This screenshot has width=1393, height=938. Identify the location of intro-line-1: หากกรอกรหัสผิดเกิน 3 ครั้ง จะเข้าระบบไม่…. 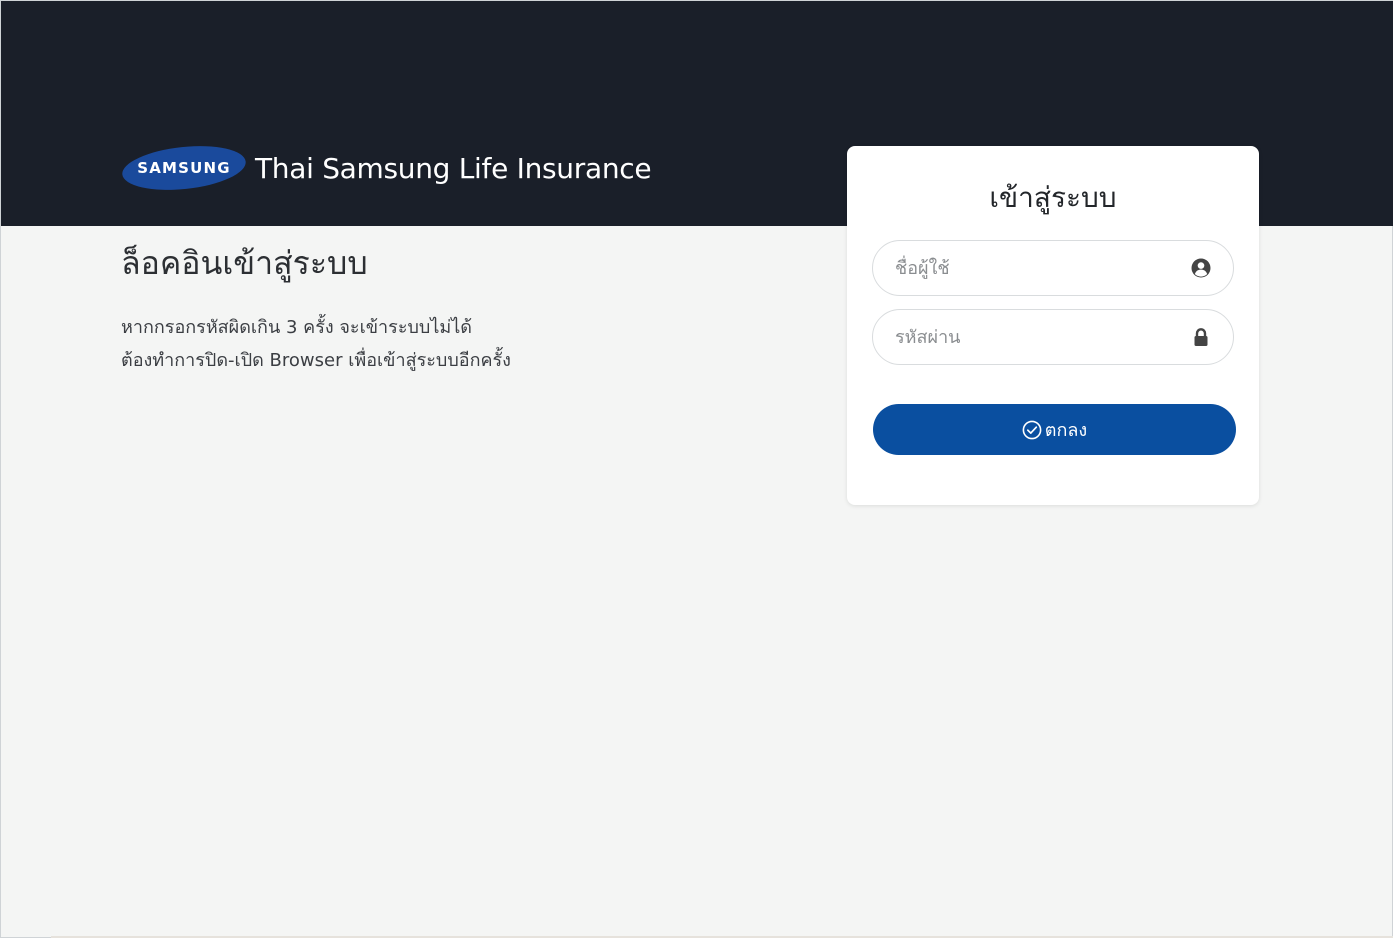
(296, 327).